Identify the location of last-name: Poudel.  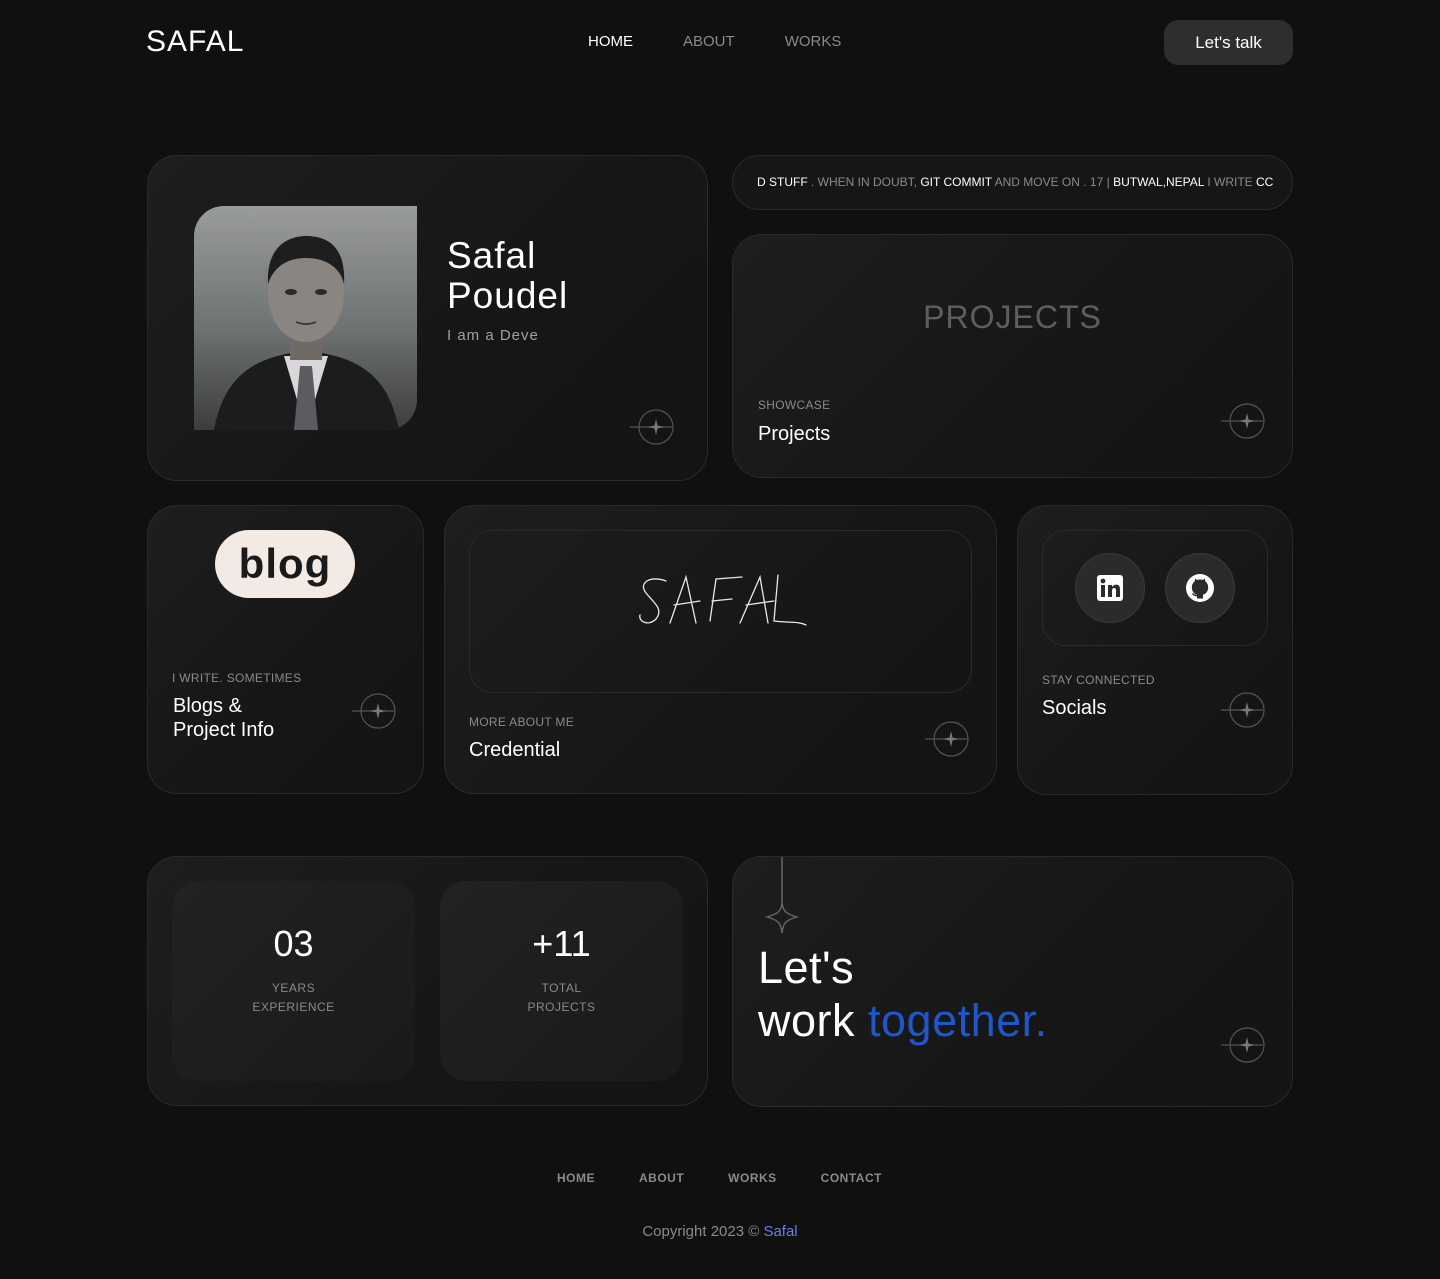
(508, 295).